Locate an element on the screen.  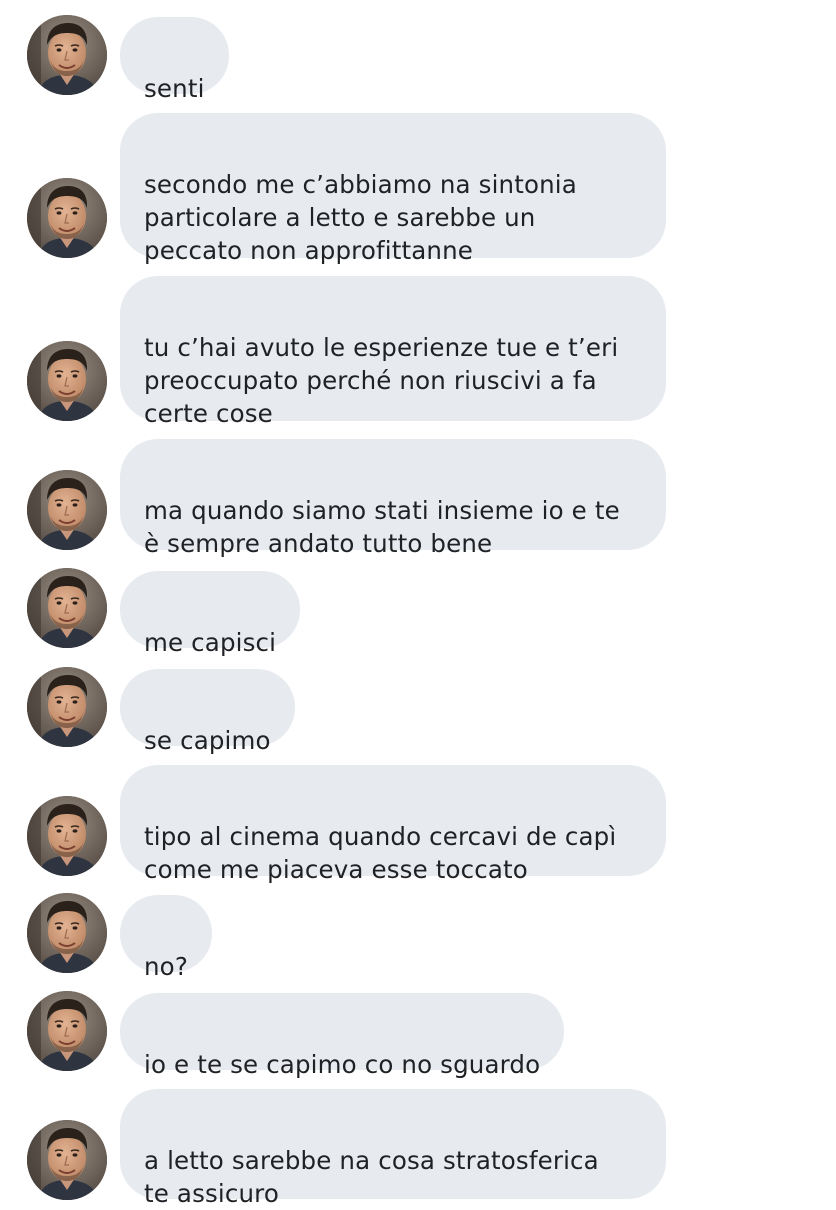
message-row: io e te se capimo co no sguardo is located at coordinates (418, 1035).